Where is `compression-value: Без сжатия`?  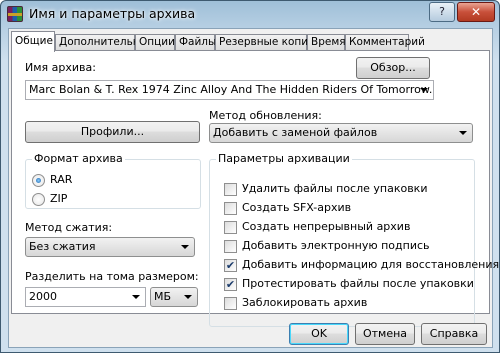 compression-value: Без сжатия is located at coordinates (62, 246).